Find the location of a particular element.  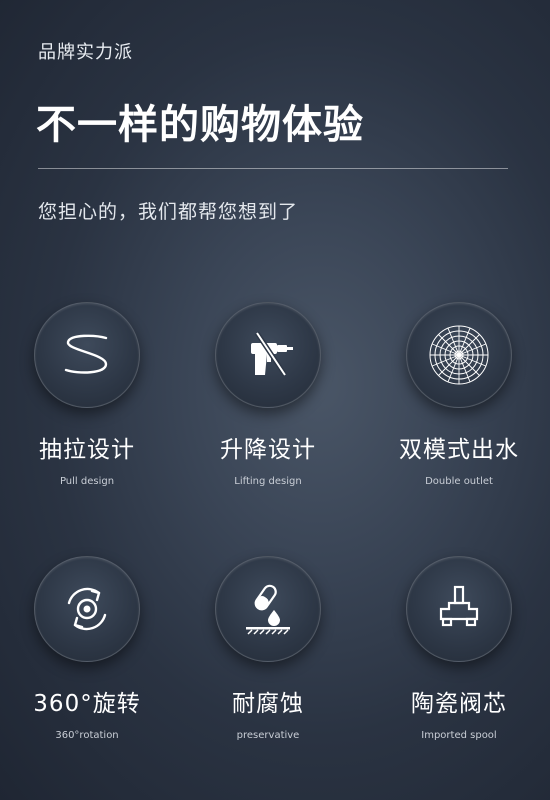

feature-lifting-design: 升降设计 Lifting design is located at coordinates (268, 394).